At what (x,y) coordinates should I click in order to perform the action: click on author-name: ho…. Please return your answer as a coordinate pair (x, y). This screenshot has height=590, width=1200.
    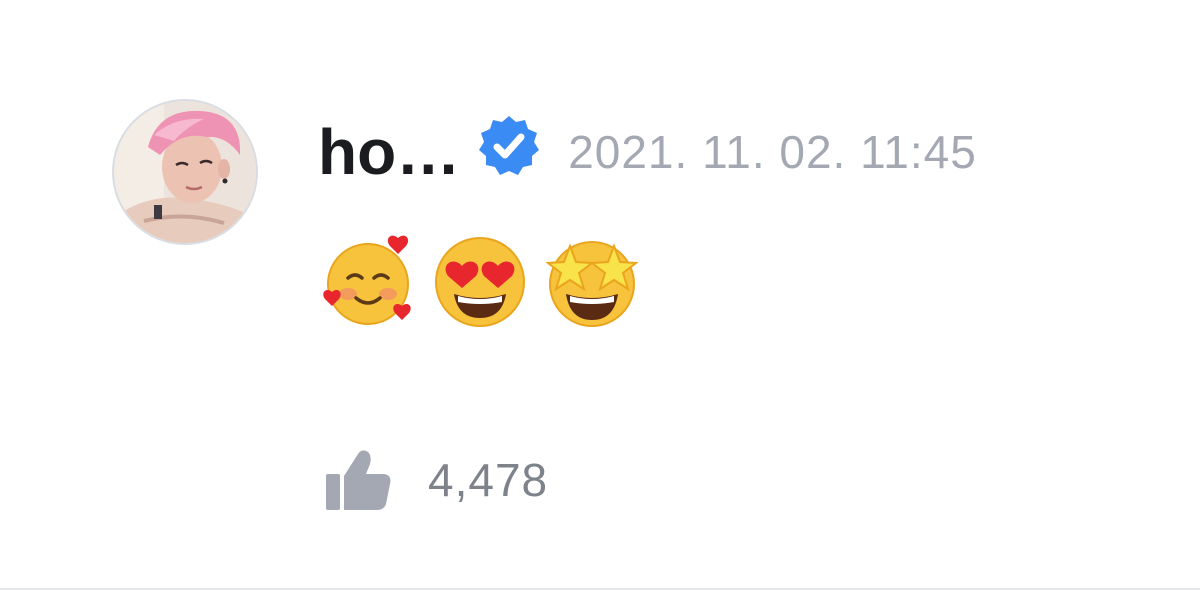
    Looking at the image, I should click on (389, 152).